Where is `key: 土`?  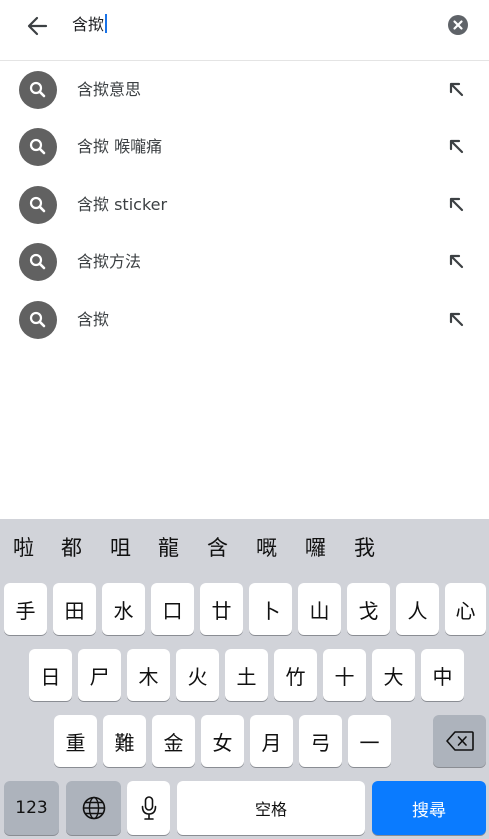 key: 土 is located at coordinates (246, 675).